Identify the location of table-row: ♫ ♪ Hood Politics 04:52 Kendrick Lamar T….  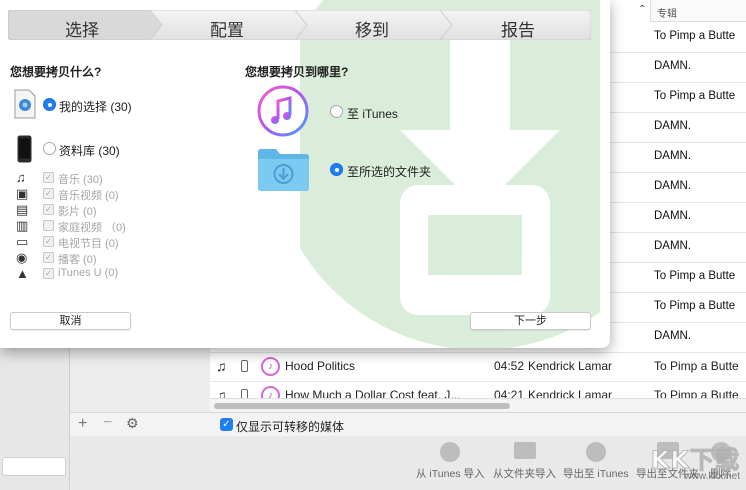
(478, 367).